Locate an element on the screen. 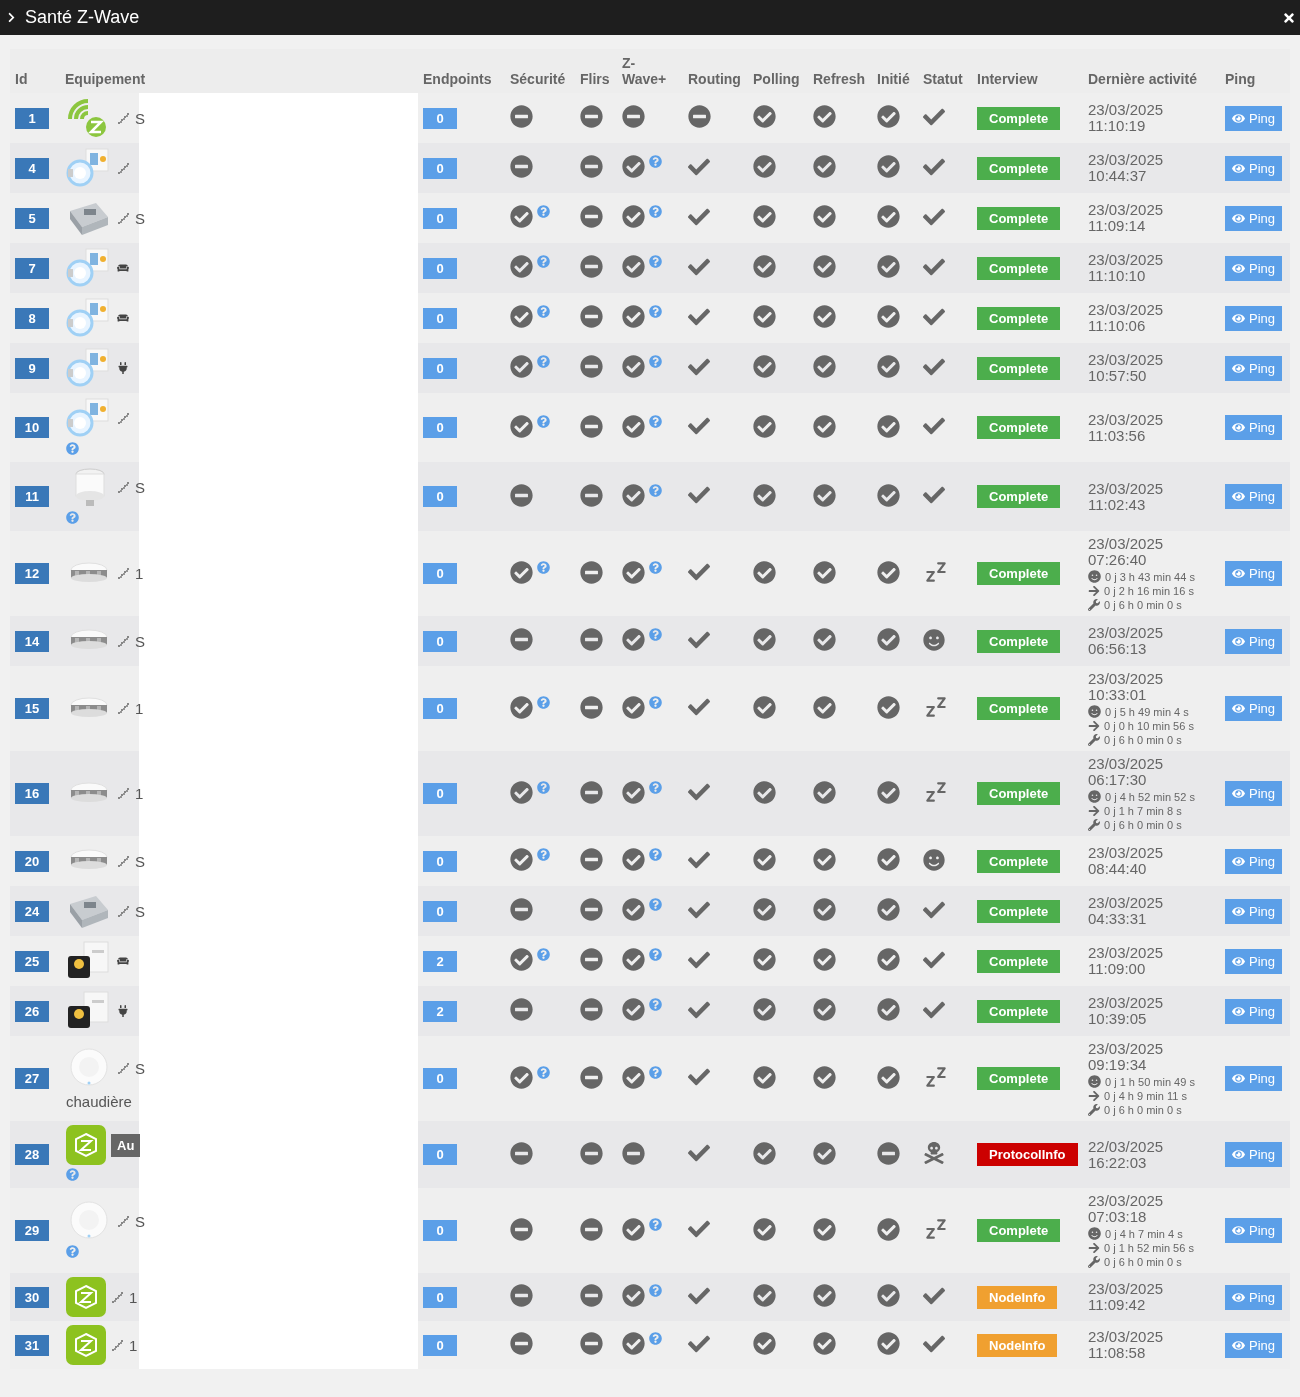 This screenshot has height=1397, width=1300. activity-time: 11:10:06 is located at coordinates (1117, 326).